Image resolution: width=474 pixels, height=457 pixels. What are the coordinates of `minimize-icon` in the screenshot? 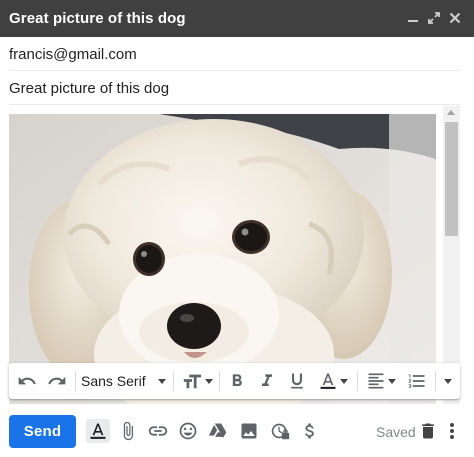 It's located at (413, 18).